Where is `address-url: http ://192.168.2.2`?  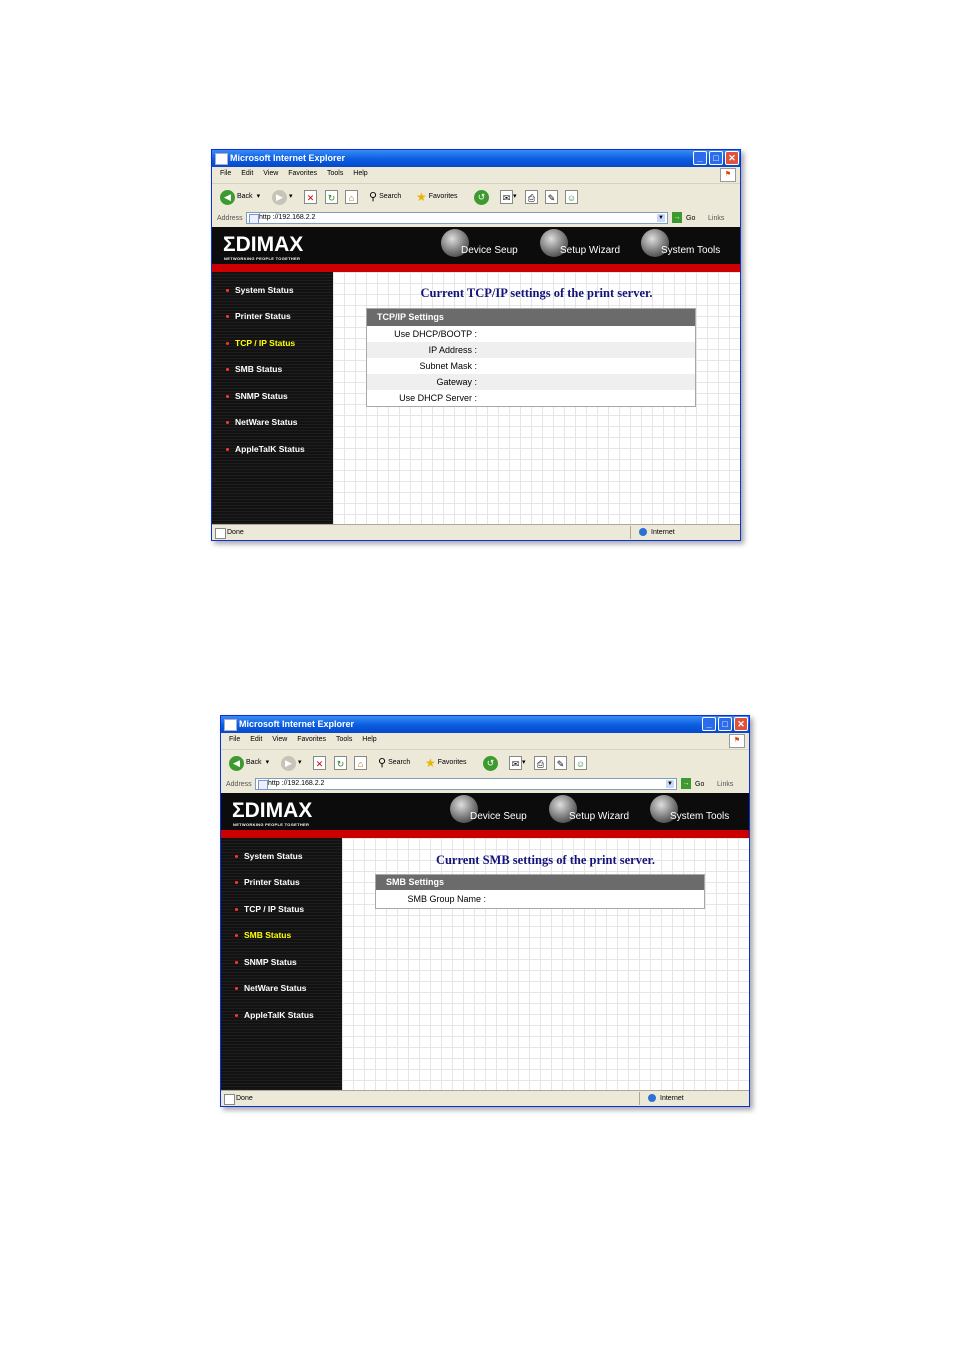
address-url: http ://192.168.2.2 is located at coordinates (296, 783).